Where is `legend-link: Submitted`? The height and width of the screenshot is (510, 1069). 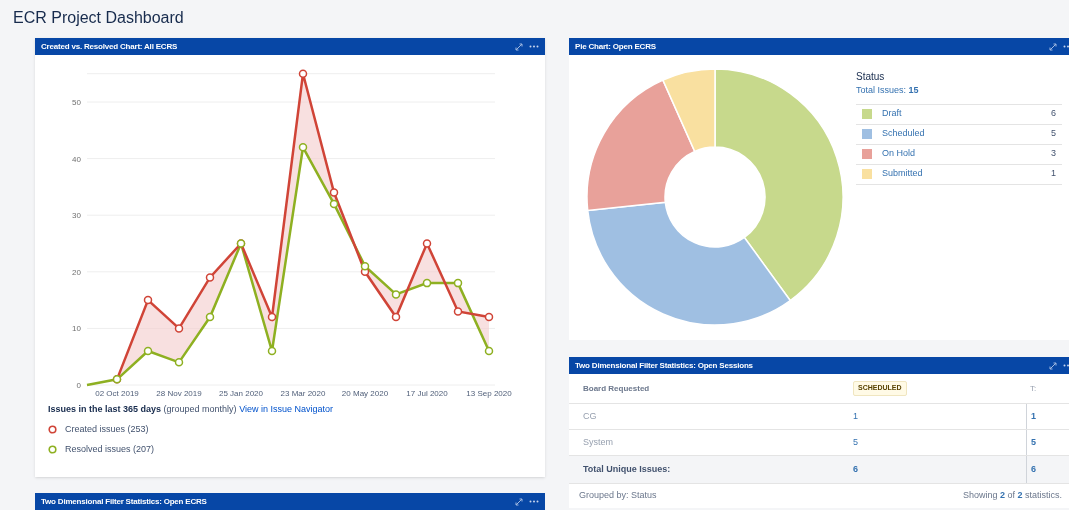 legend-link: Submitted is located at coordinates (966, 174).